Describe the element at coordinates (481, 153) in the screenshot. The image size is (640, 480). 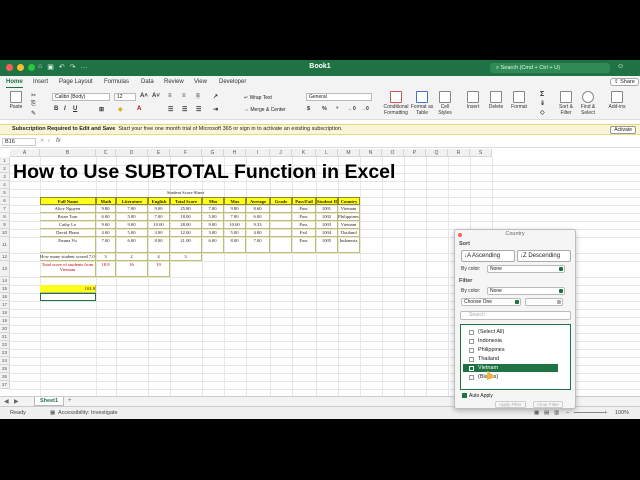
I see `column-header: S` at that location.